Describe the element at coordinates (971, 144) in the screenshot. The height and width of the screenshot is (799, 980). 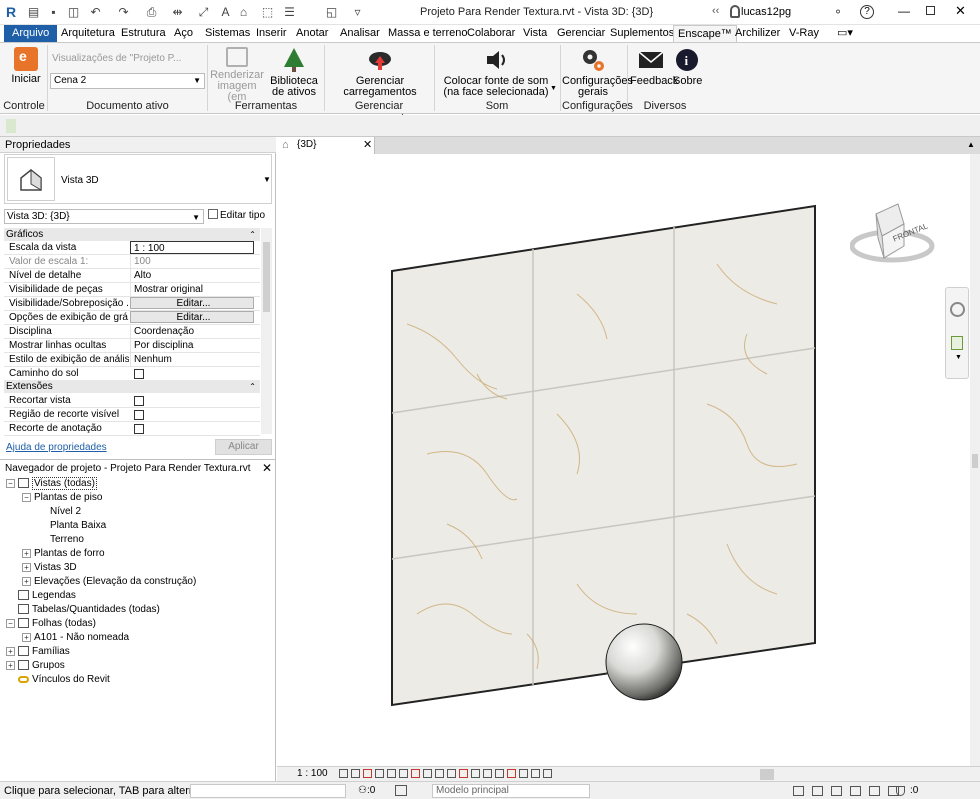
I see `tab-scroll-up-icon: ▲` at that location.